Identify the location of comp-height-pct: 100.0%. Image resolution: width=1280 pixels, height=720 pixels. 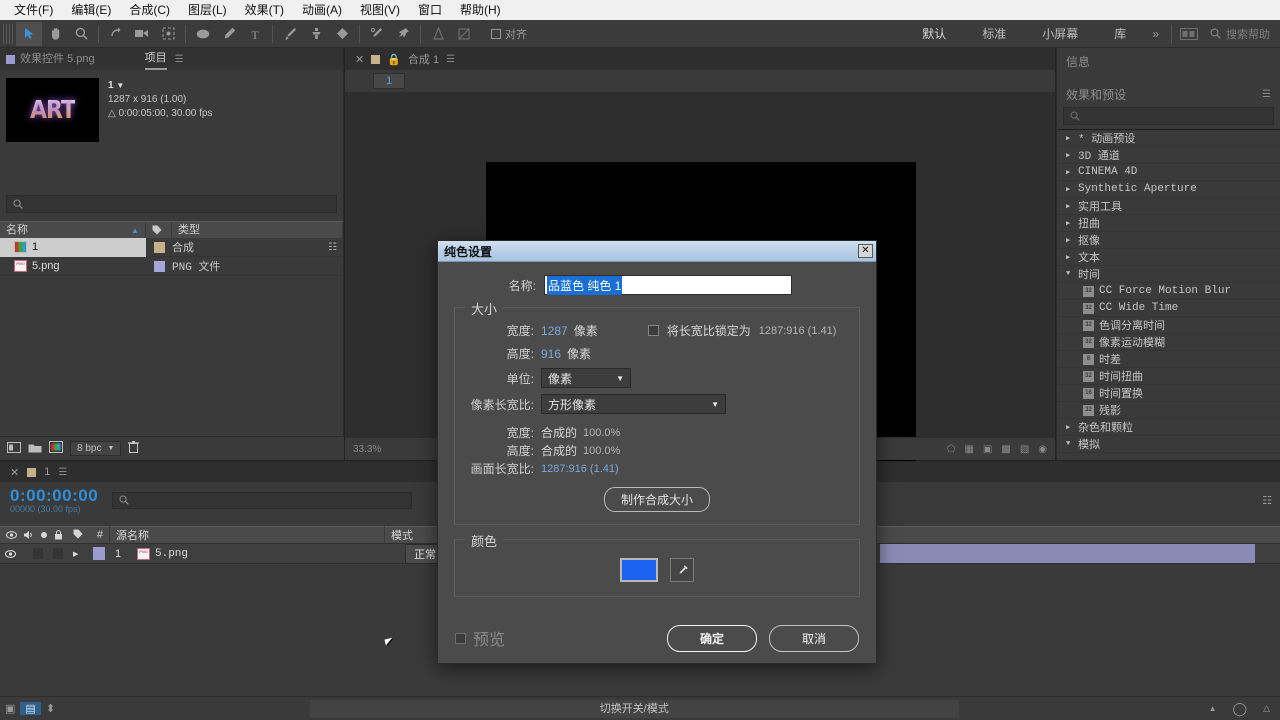
(602, 450).